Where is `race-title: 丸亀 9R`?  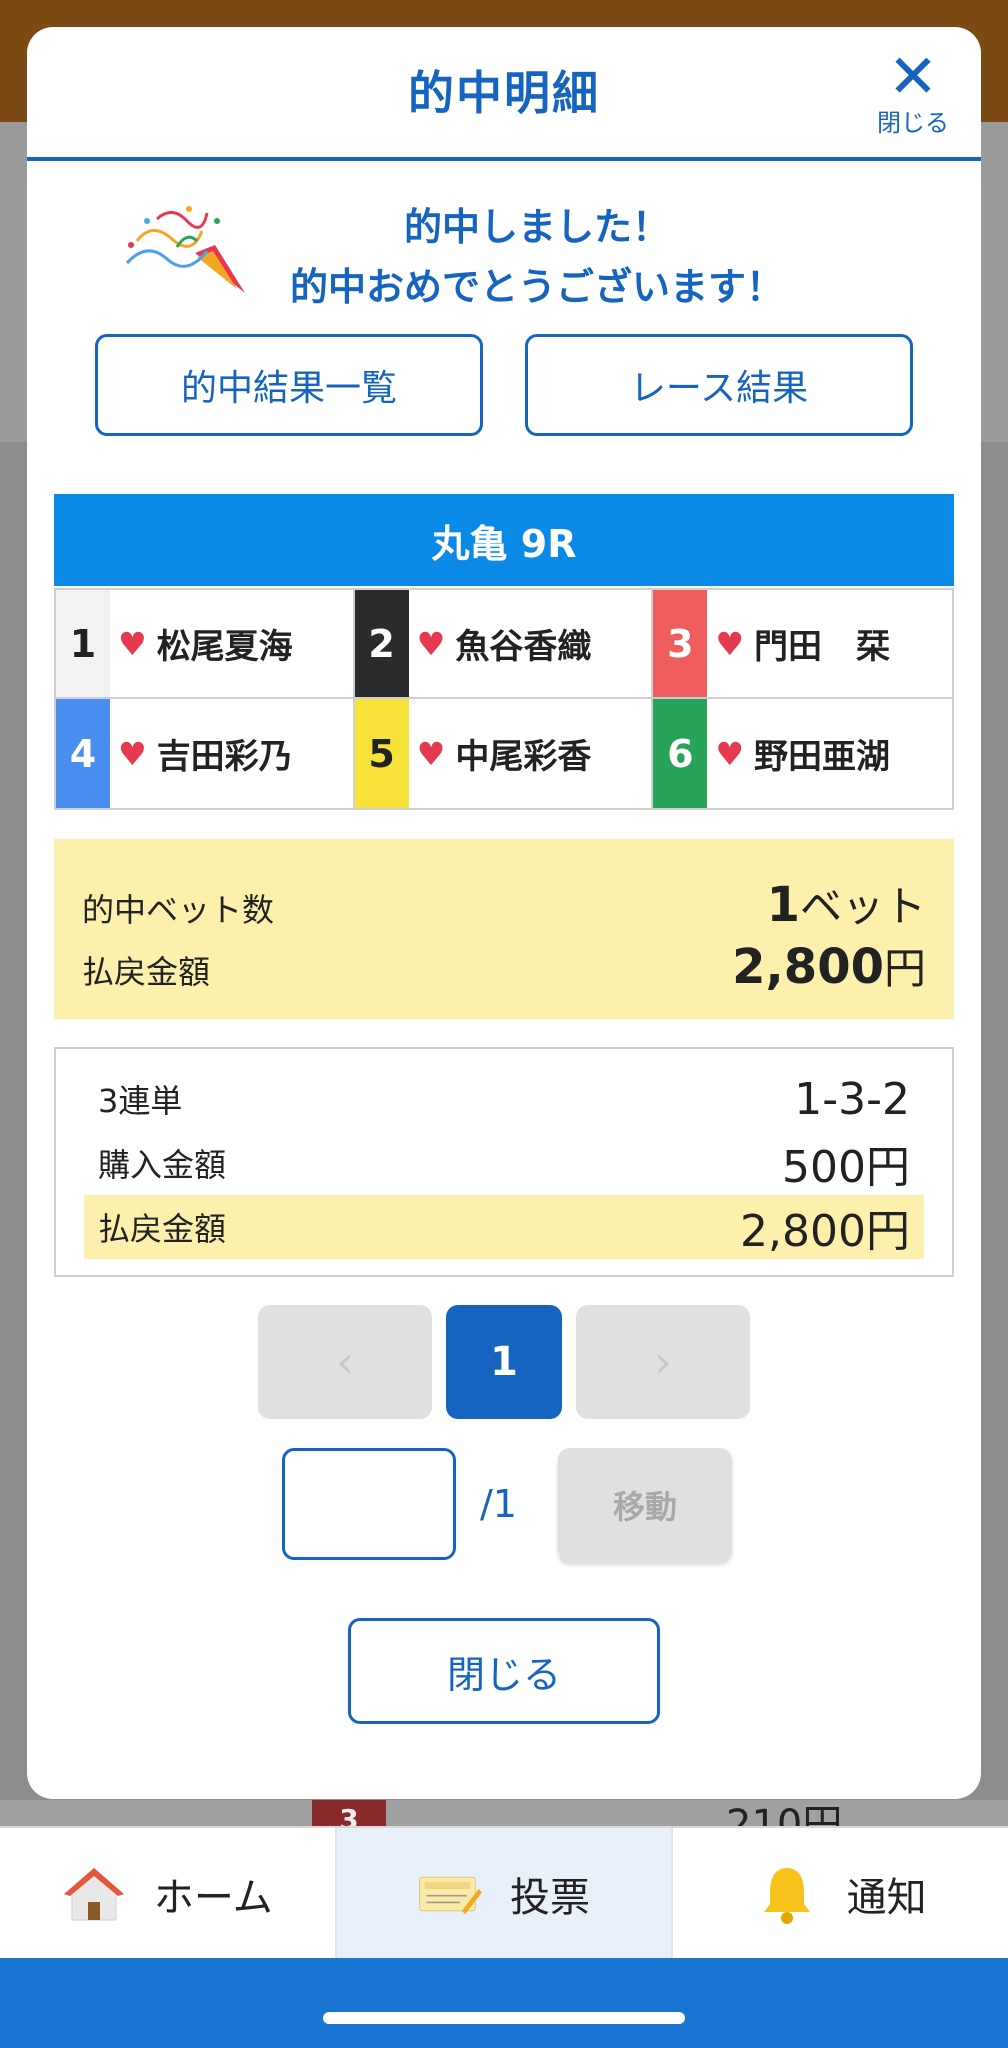
race-title: 丸亀 9R is located at coordinates (504, 540).